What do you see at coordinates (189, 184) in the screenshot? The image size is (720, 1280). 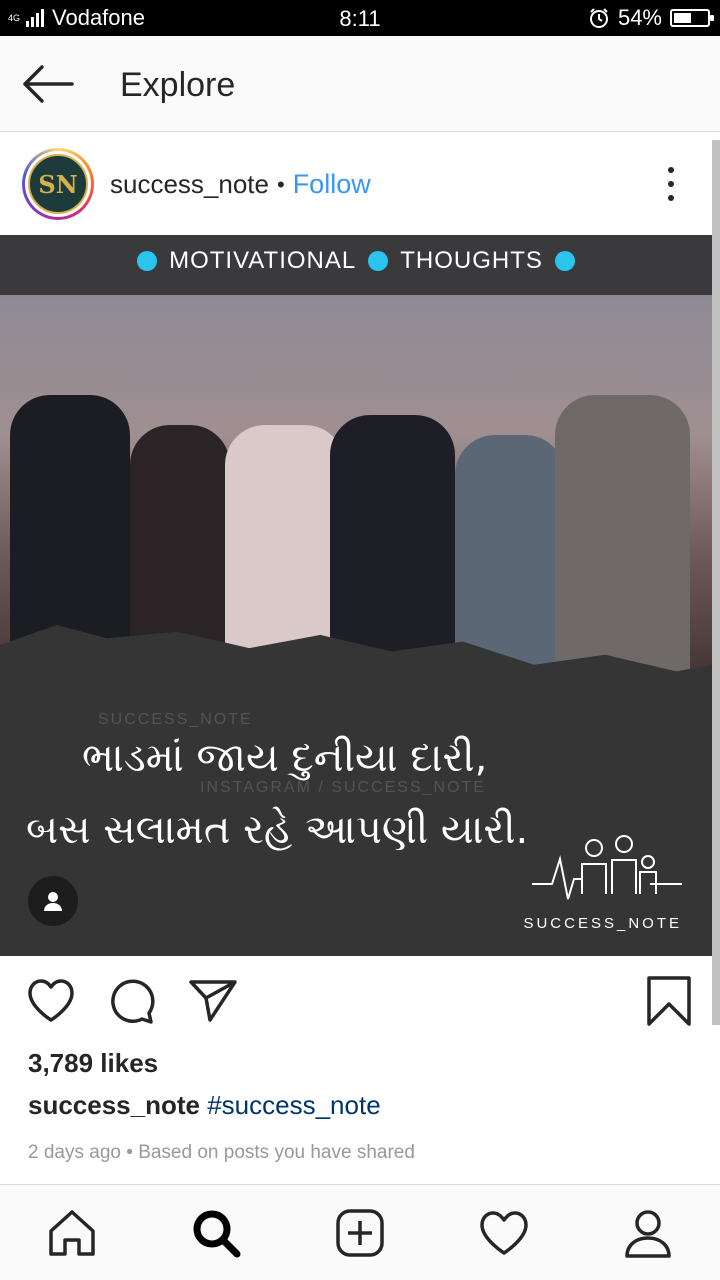 I see `post-username: success_note` at bounding box center [189, 184].